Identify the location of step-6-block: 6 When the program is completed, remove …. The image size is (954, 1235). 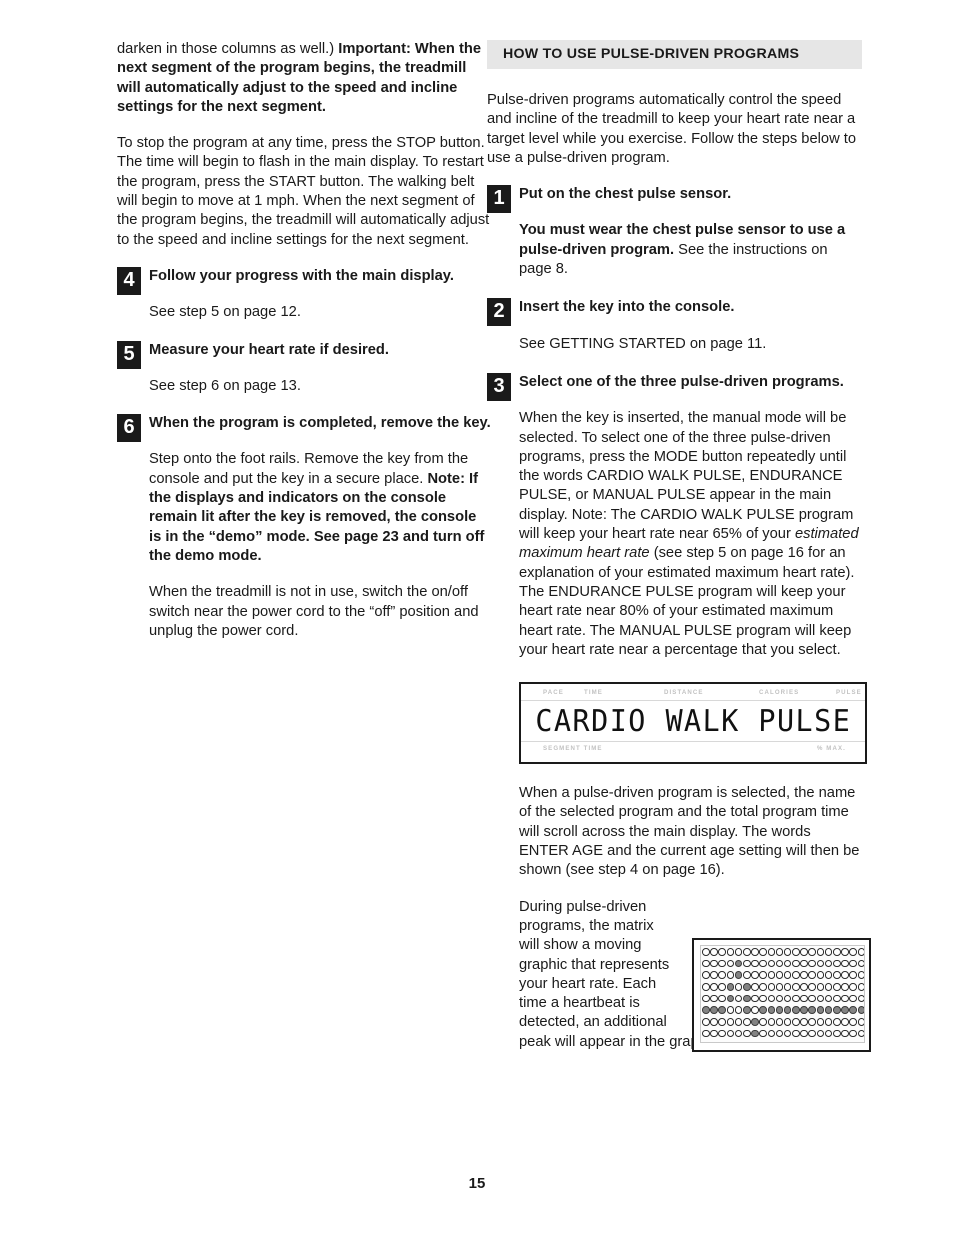
(304, 527).